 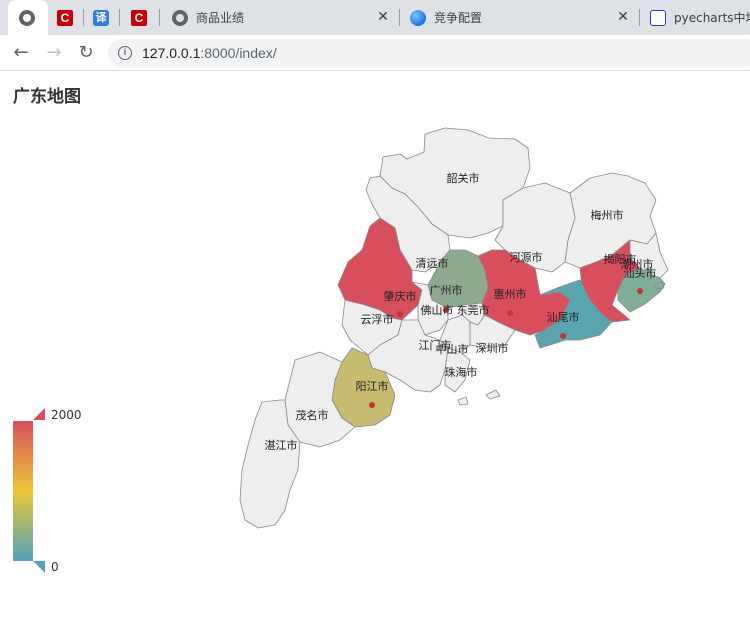 I want to click on visual-map-max-handle, so click(x=39, y=414).